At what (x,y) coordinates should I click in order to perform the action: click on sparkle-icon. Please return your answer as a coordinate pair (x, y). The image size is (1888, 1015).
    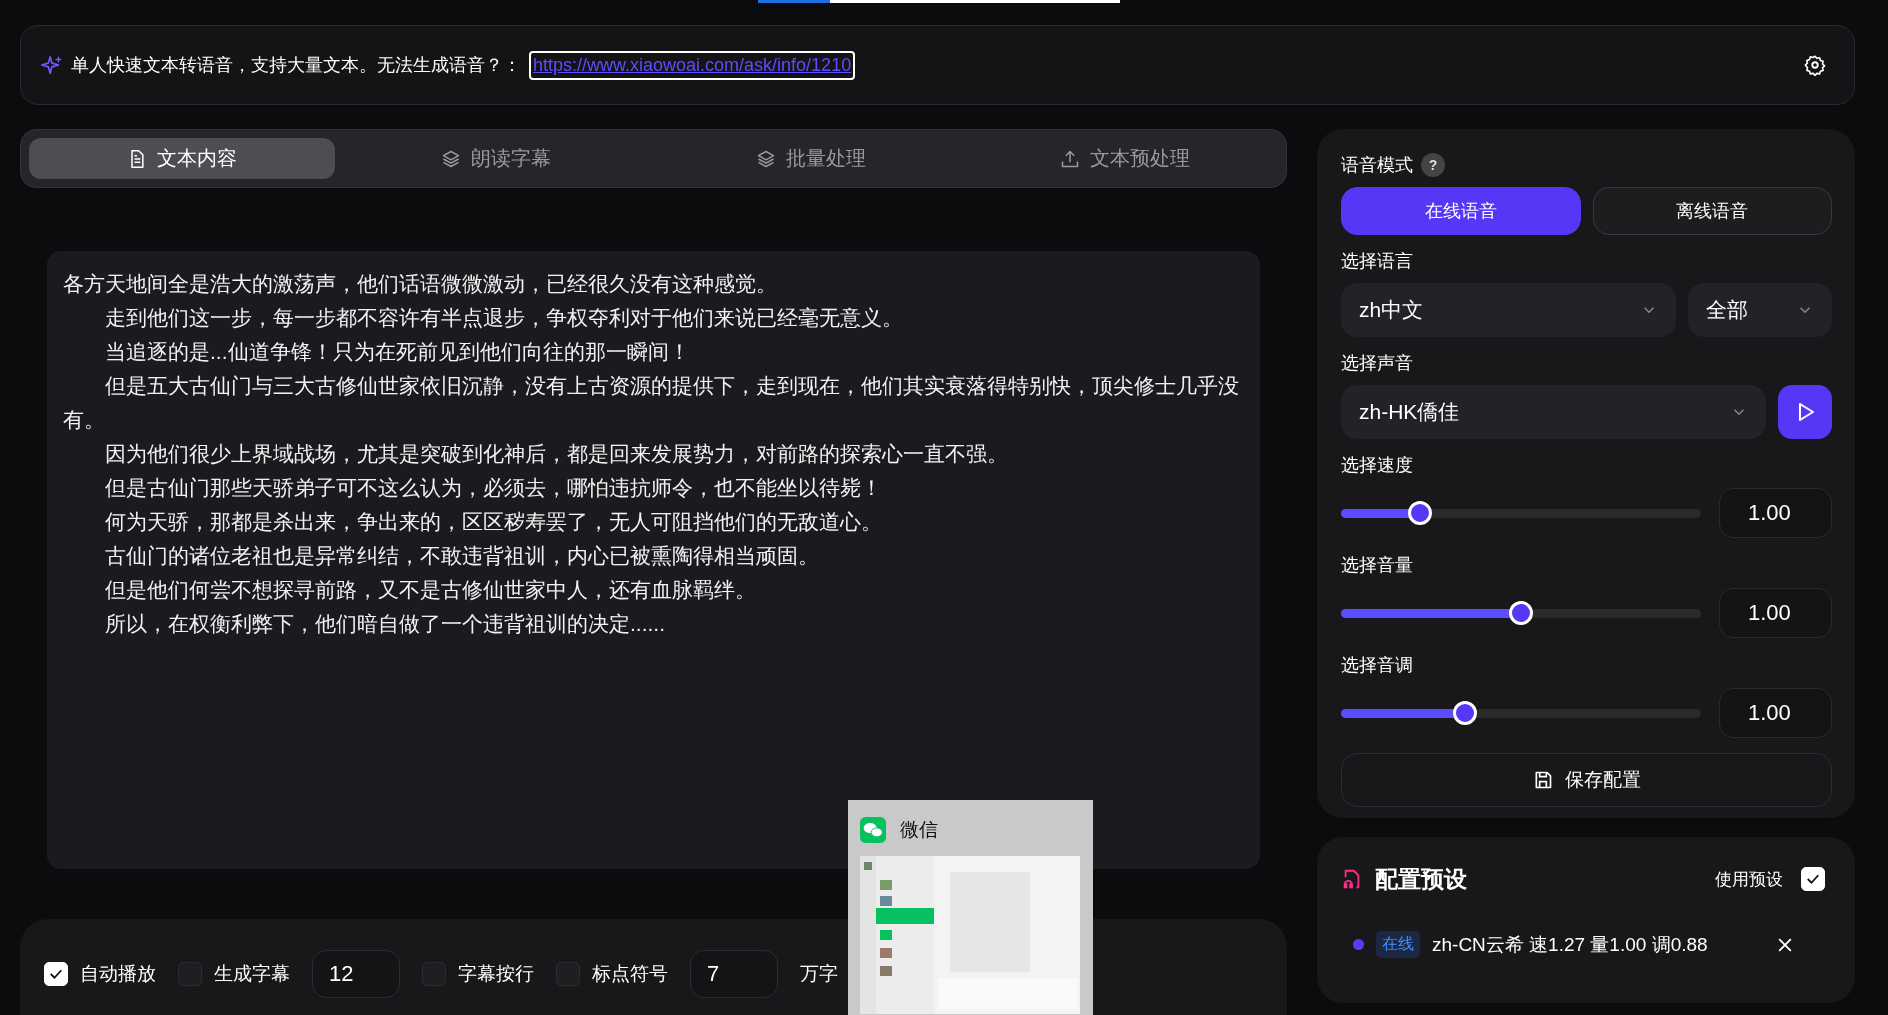
    Looking at the image, I should click on (52, 65).